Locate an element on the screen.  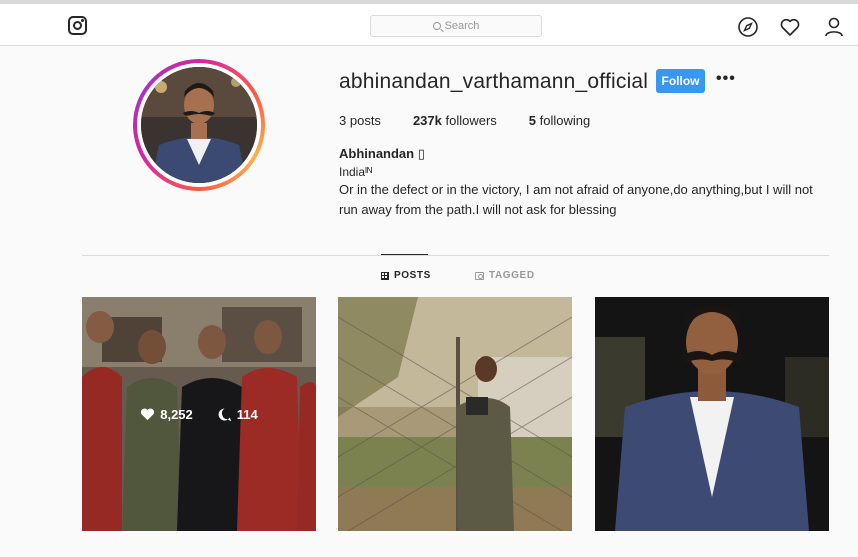
followers-count: 237k is located at coordinates (427, 120).